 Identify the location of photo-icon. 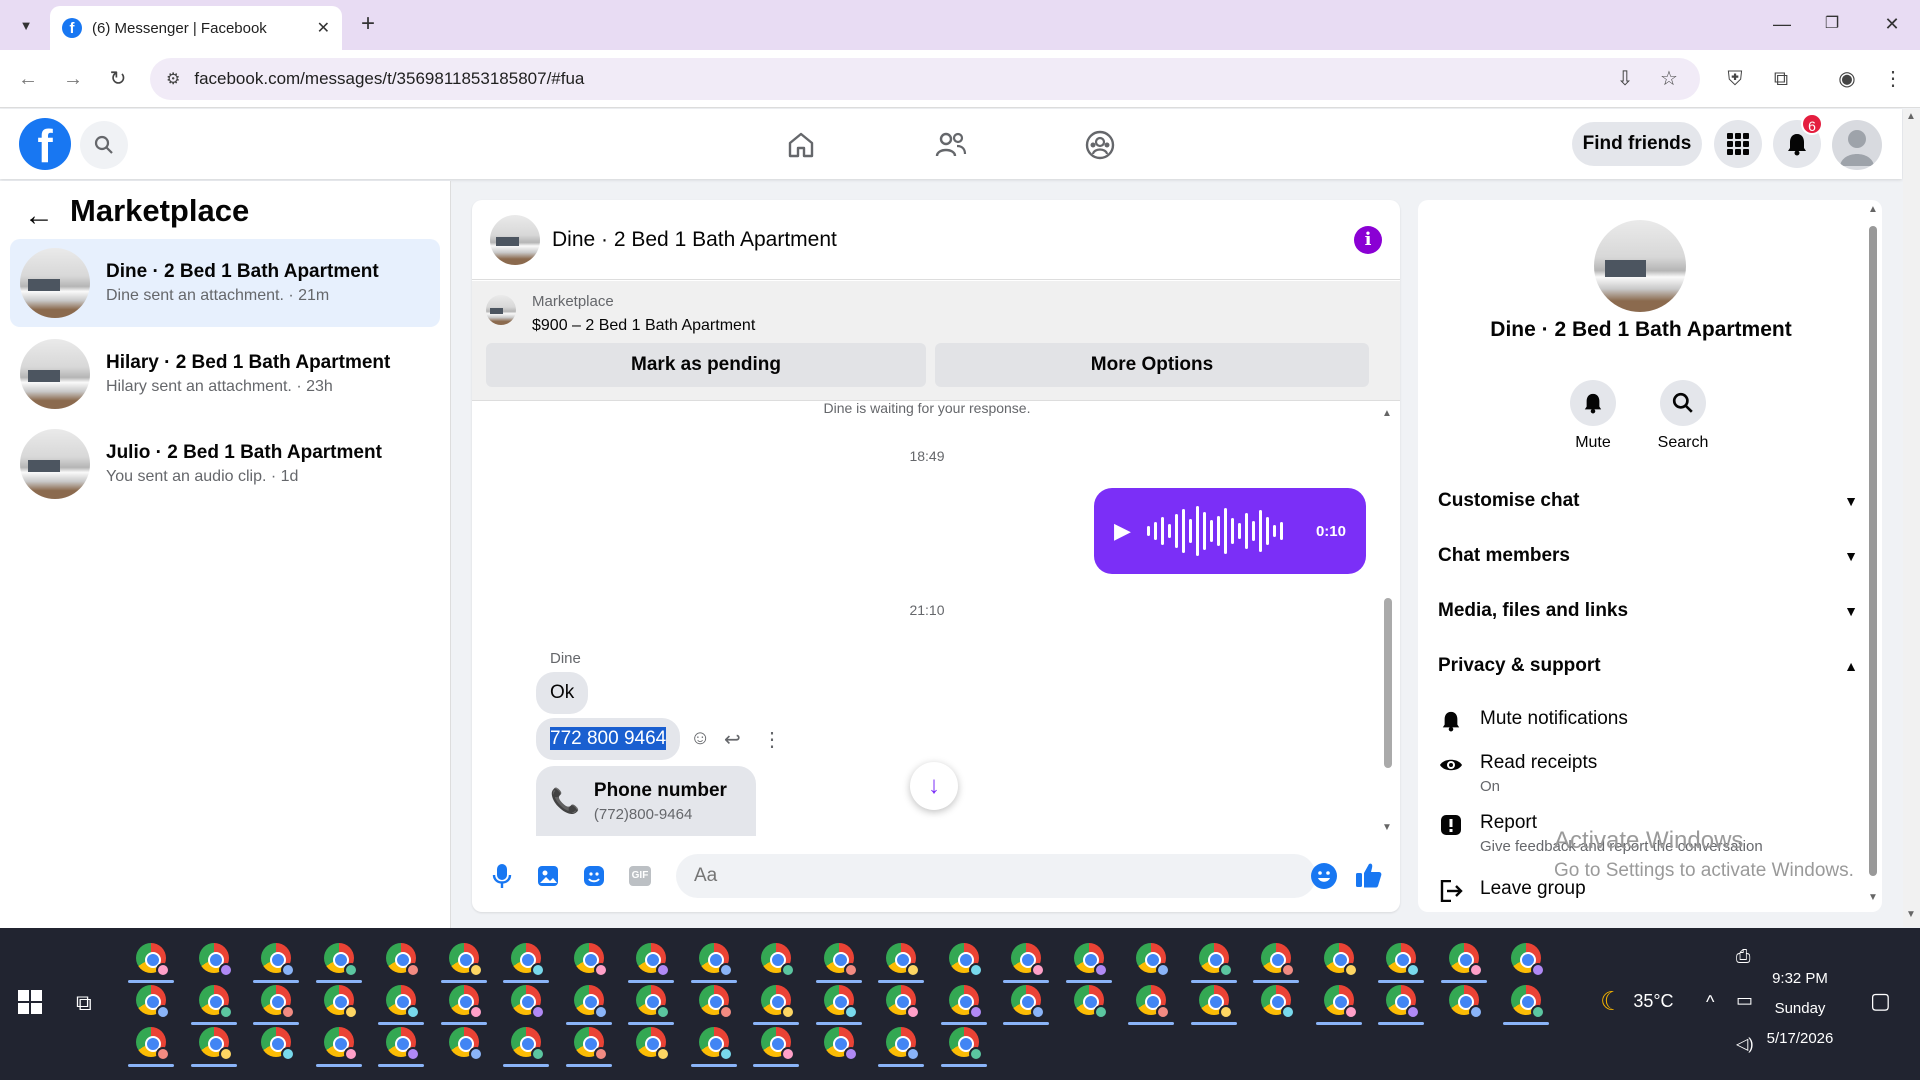
(548, 876).